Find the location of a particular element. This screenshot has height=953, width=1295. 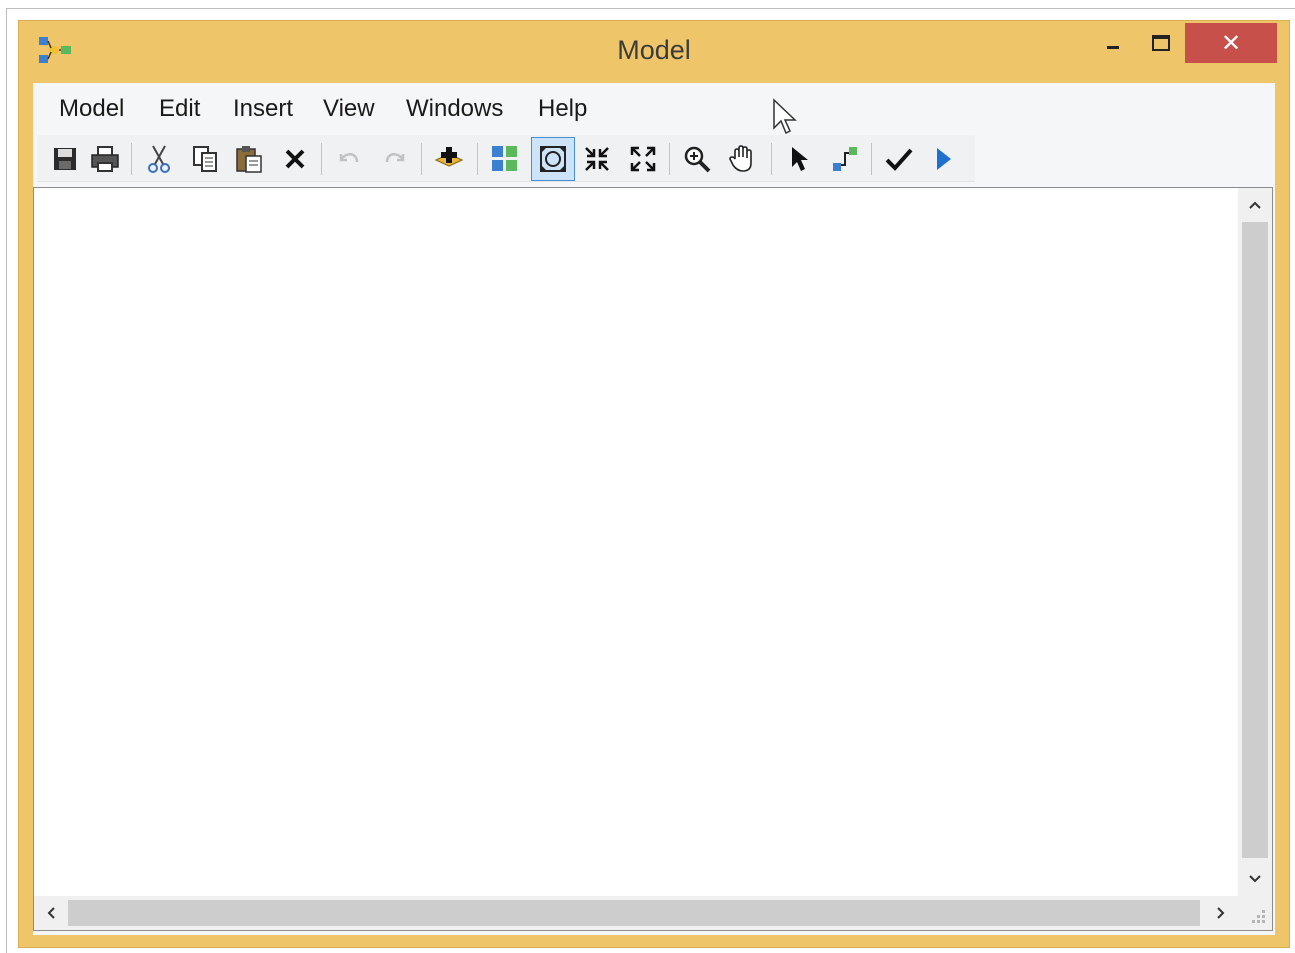

close-button: ✕ is located at coordinates (1231, 43).